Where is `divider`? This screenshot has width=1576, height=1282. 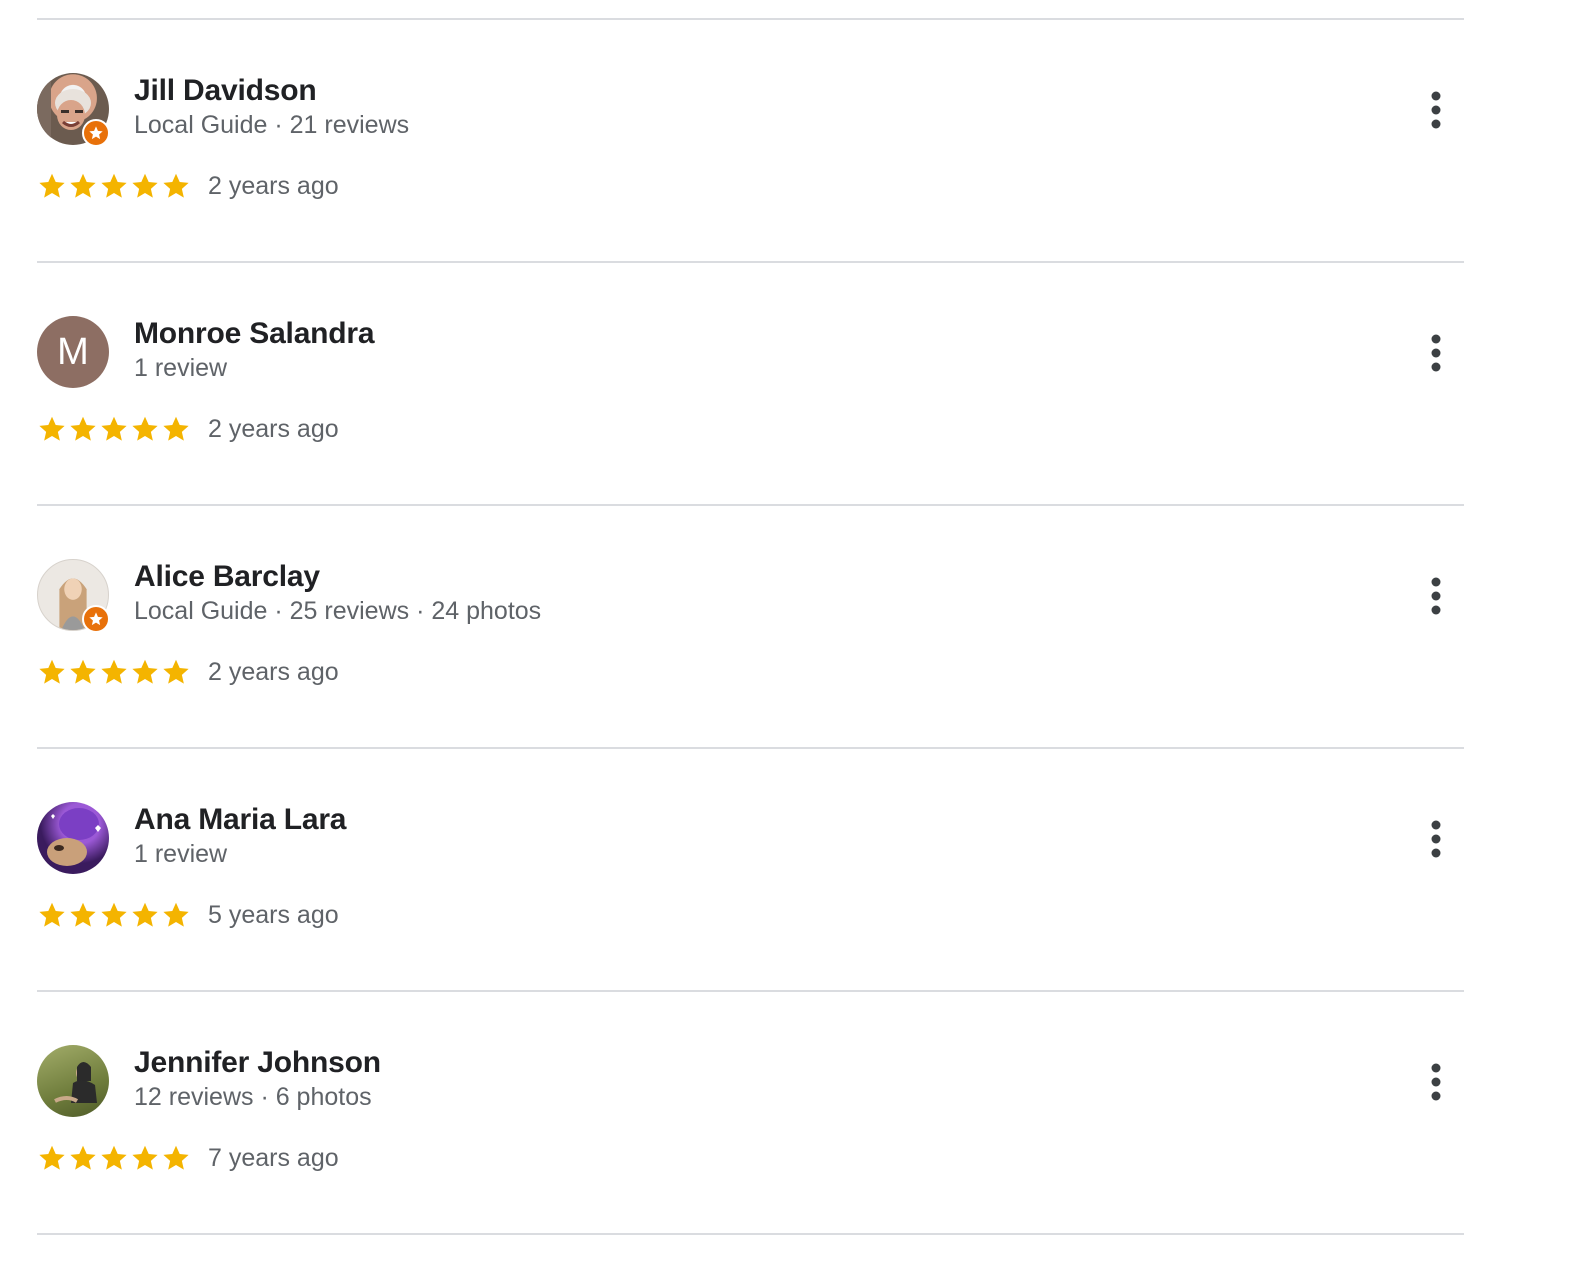
divider is located at coordinates (750, 1234).